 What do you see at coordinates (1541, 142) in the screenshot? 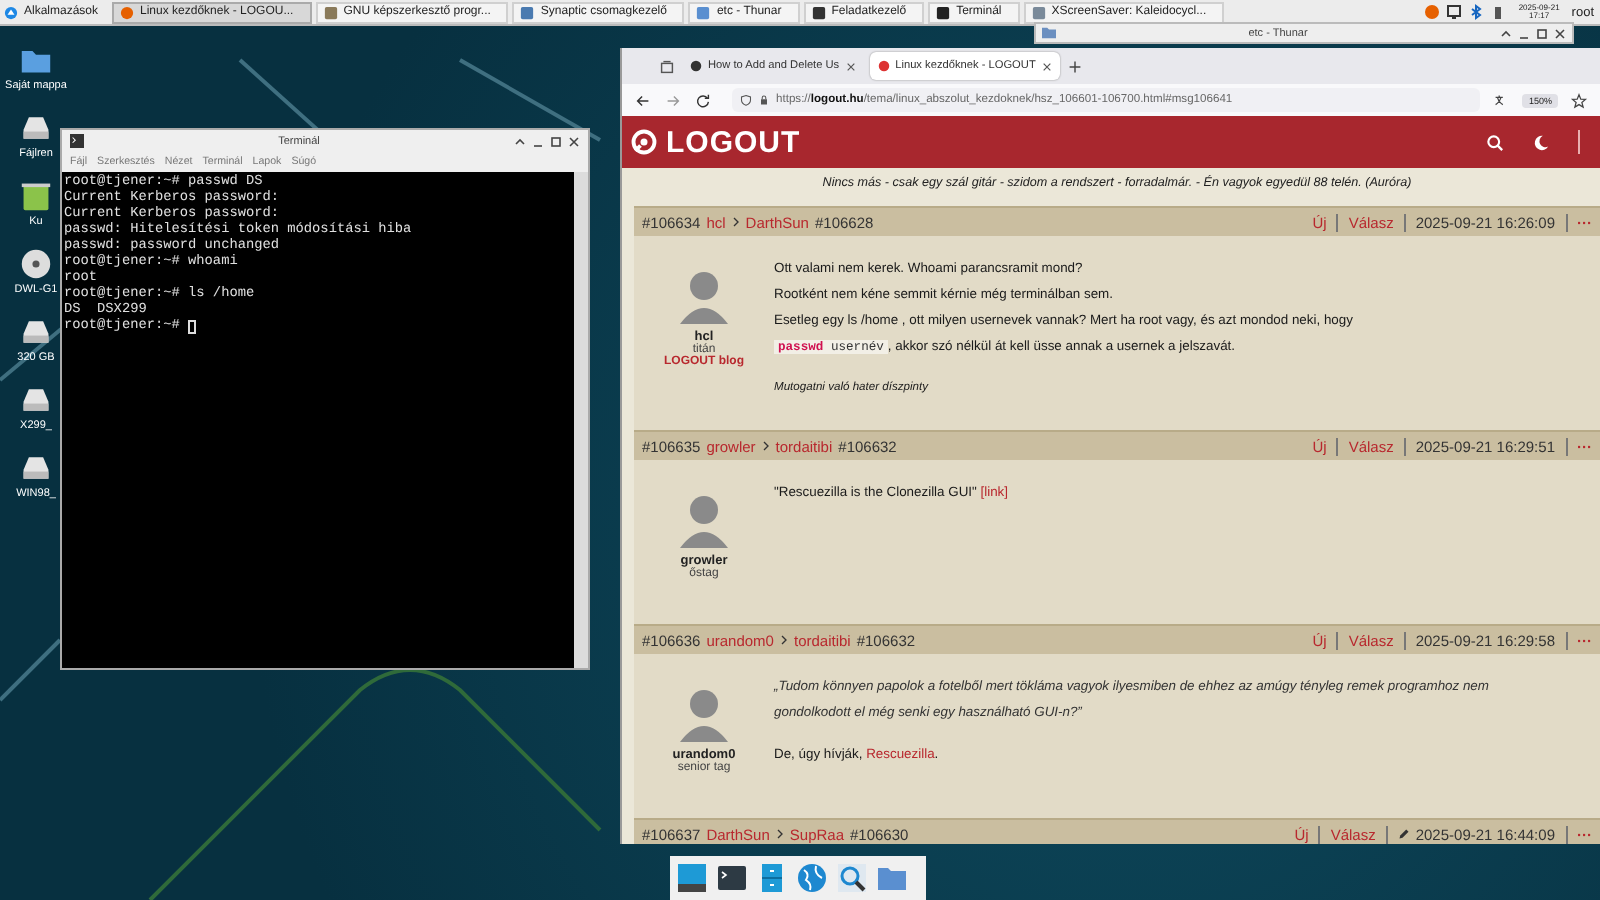
I see `moon-icon` at bounding box center [1541, 142].